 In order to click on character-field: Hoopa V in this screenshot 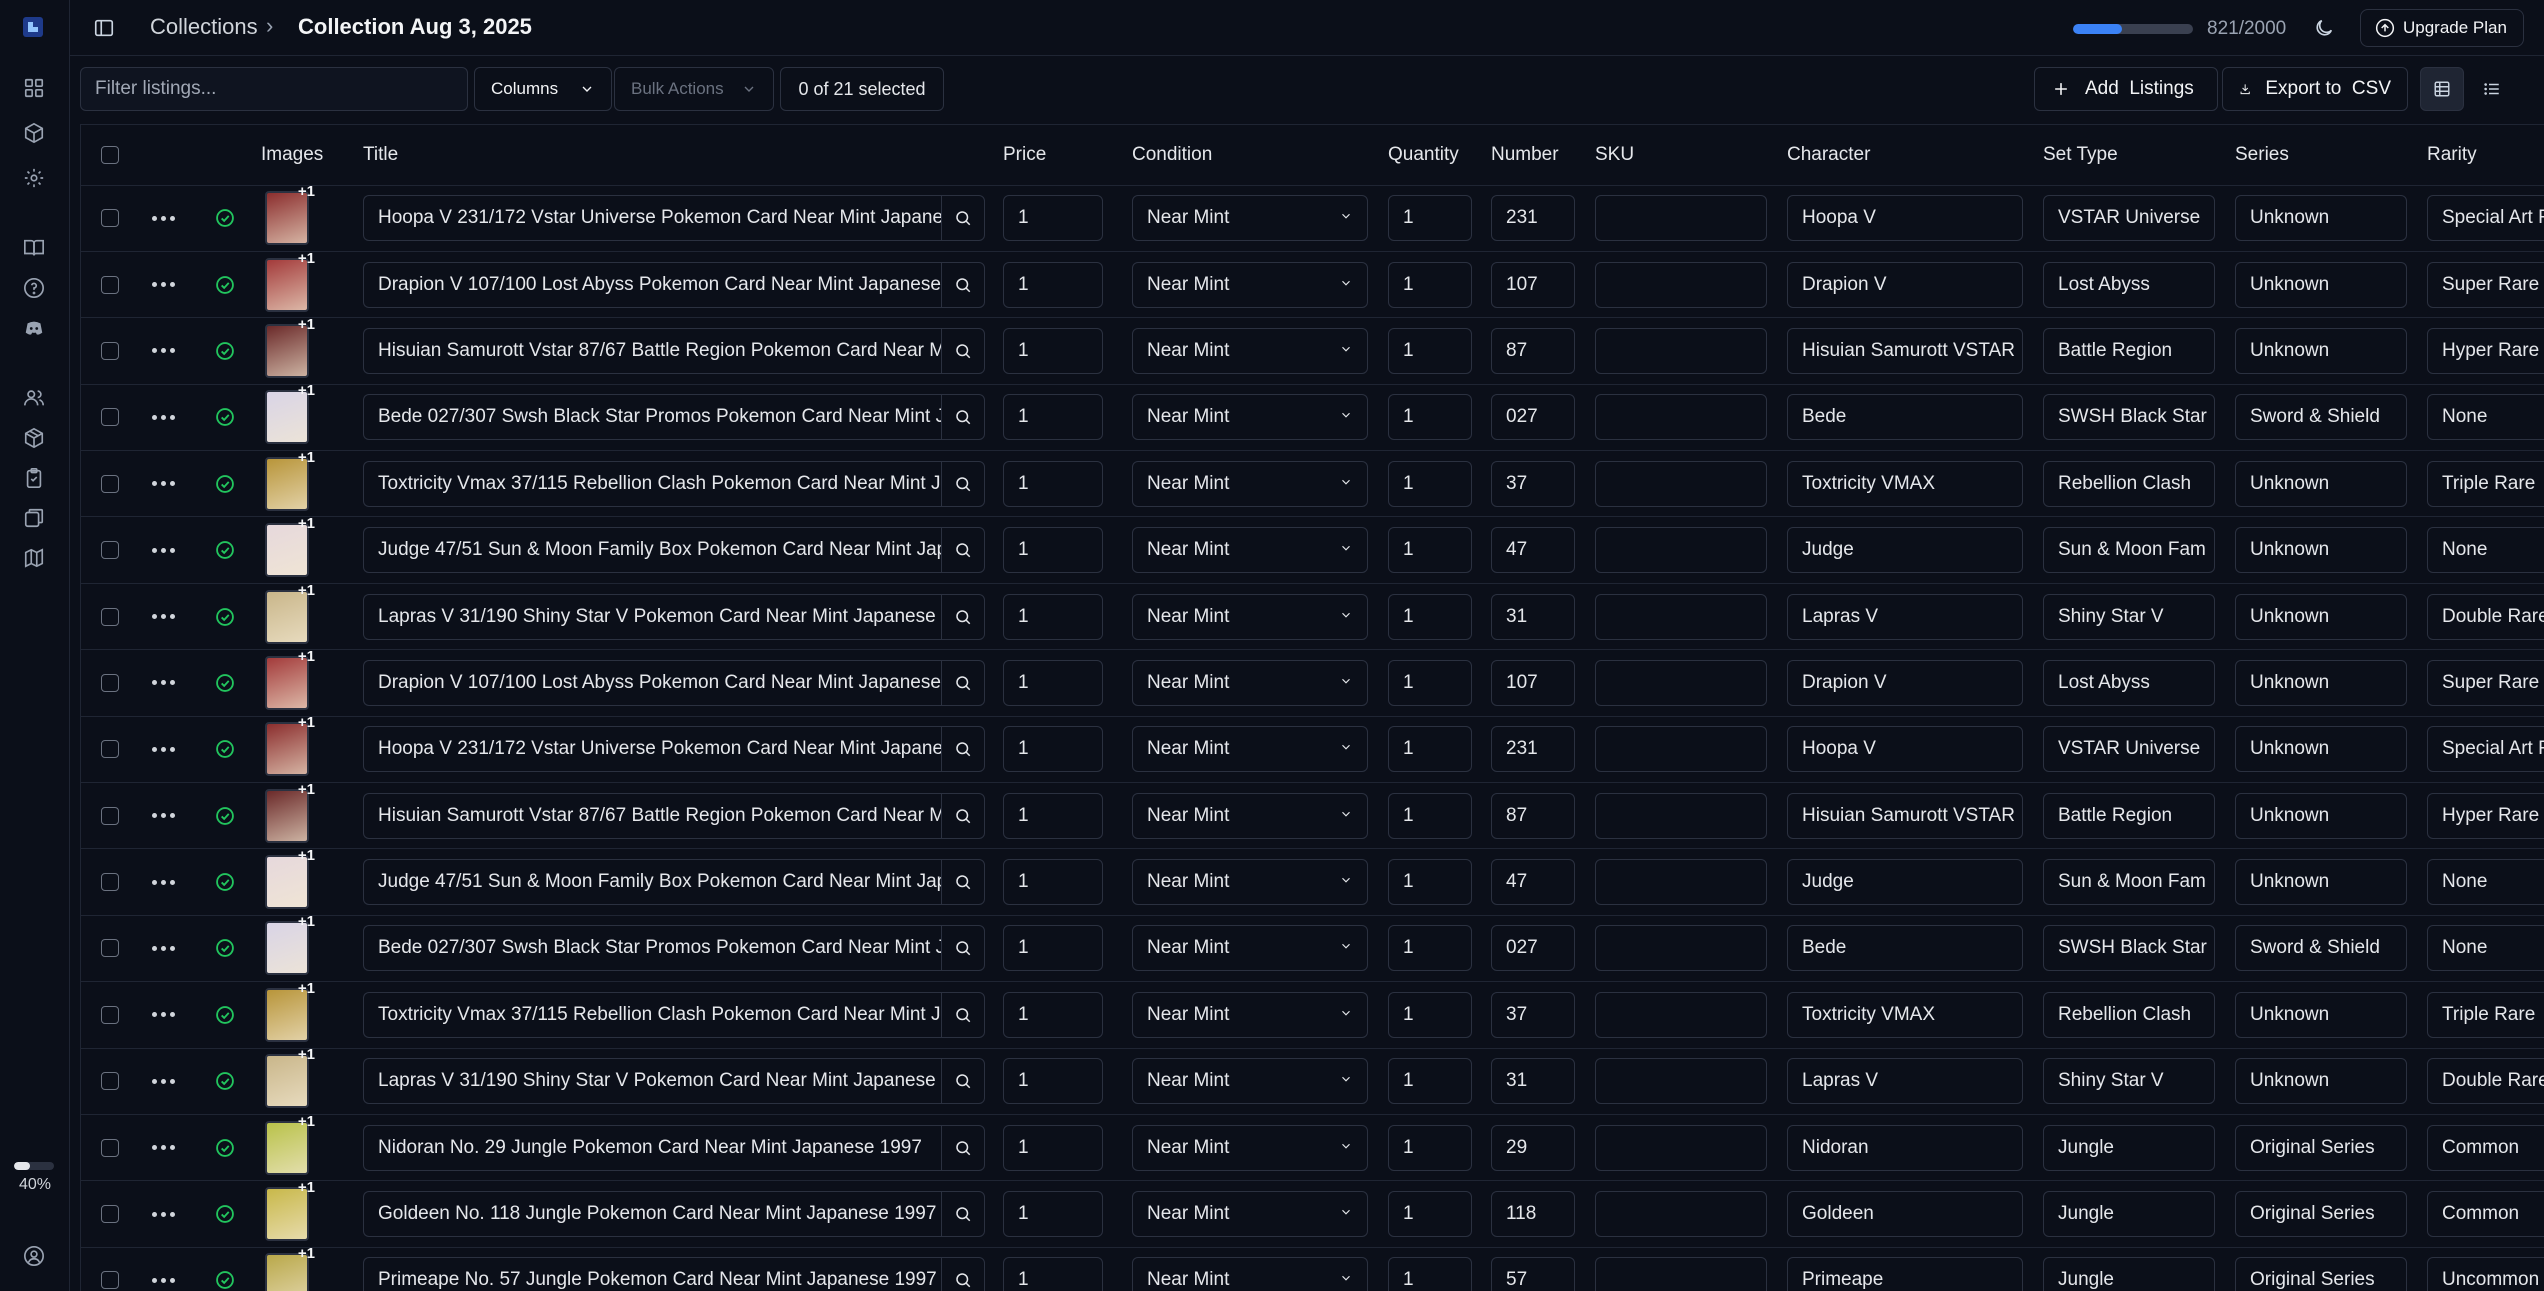, I will do `click(1905, 749)`.